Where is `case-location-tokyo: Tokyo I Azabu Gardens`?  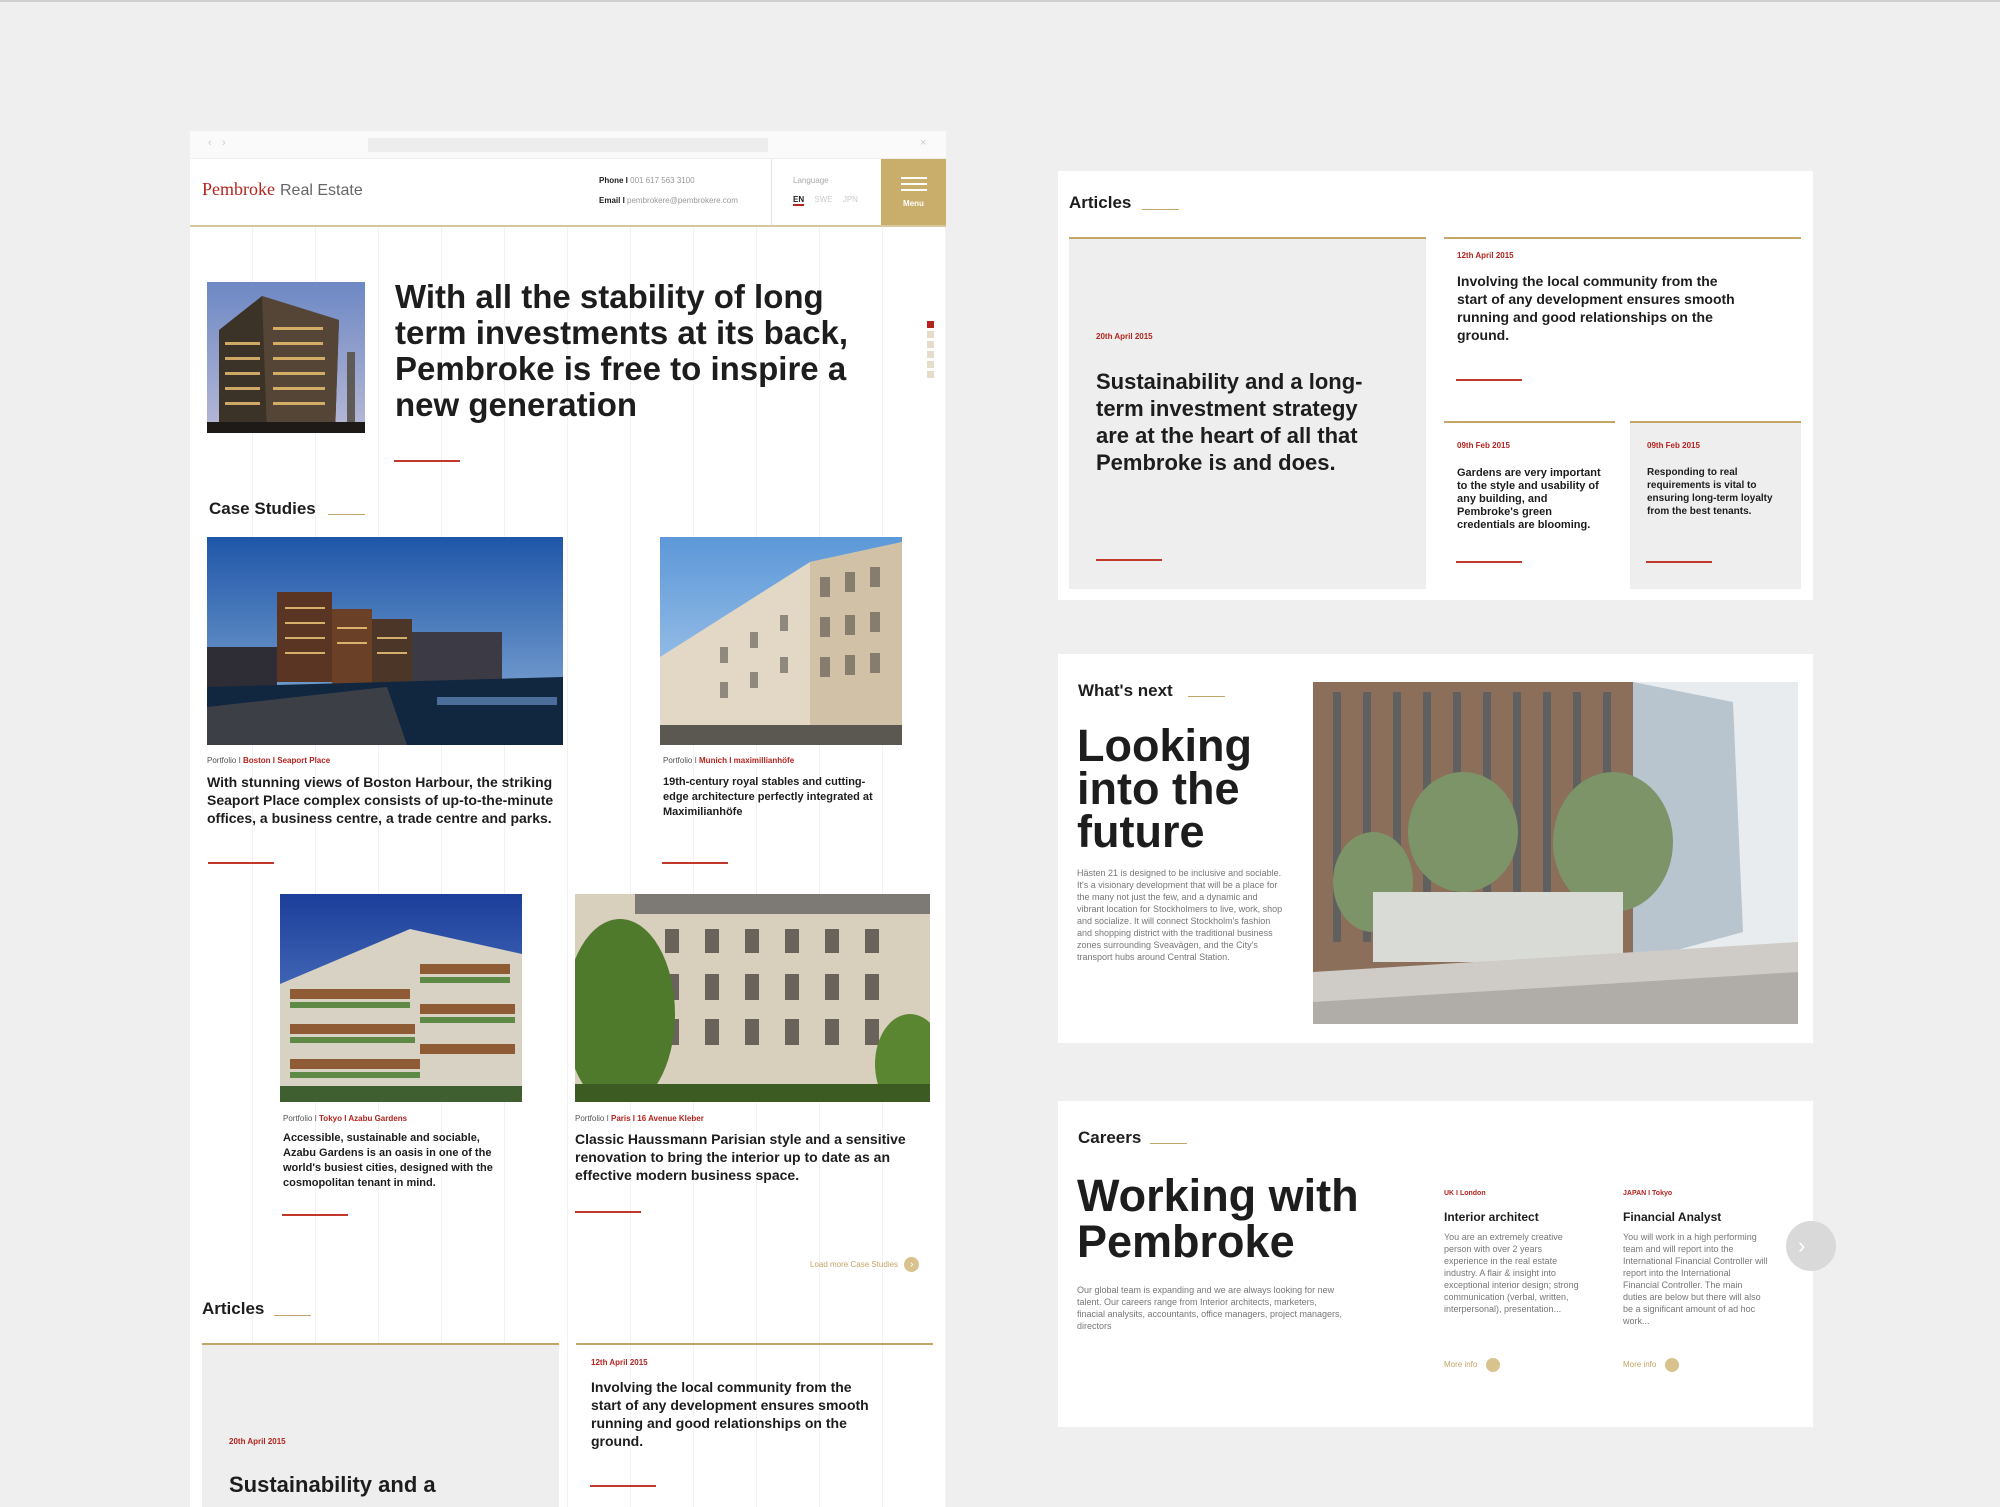
case-location-tokyo: Tokyo I Azabu Gardens is located at coordinates (363, 1118).